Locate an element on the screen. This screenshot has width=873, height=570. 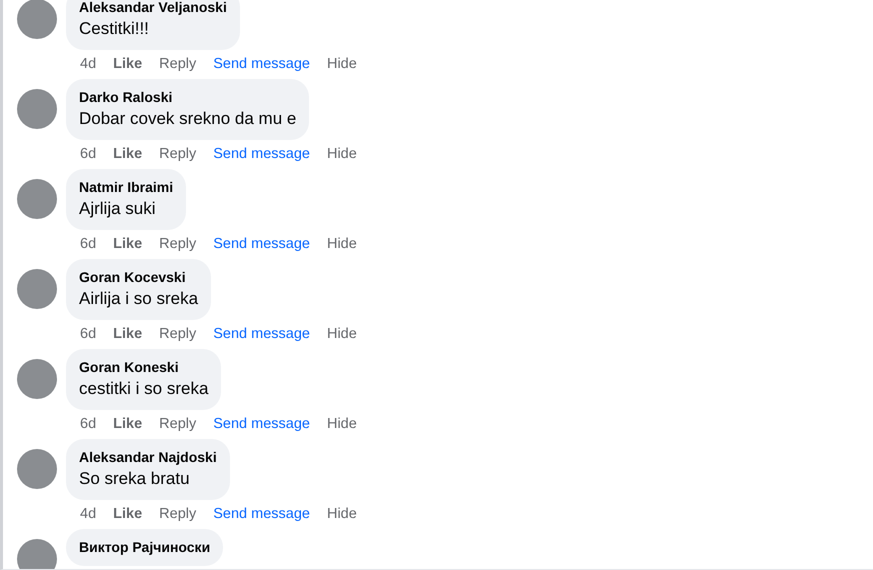
comment-author: Darko Raloski is located at coordinates (187, 97).